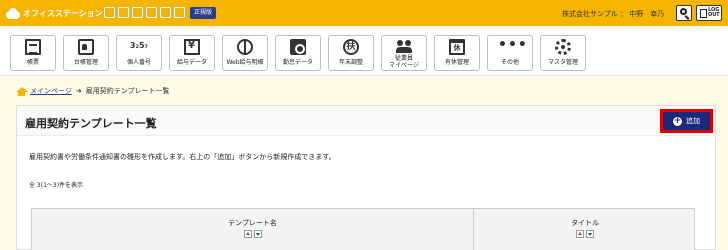 This screenshot has width=728, height=250. Describe the element at coordinates (165, 12) in the screenshot. I see `quick-web-icon` at that location.